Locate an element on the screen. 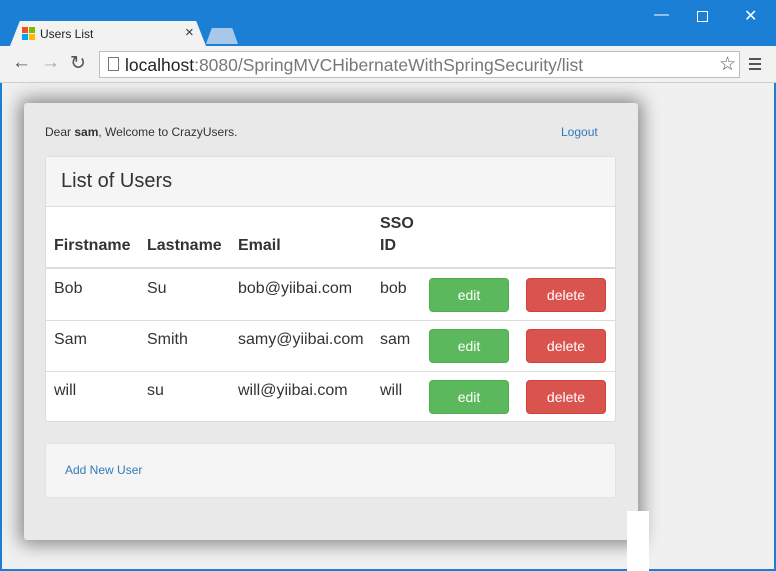  browser-tab: Users List × is located at coordinates (108, 33).